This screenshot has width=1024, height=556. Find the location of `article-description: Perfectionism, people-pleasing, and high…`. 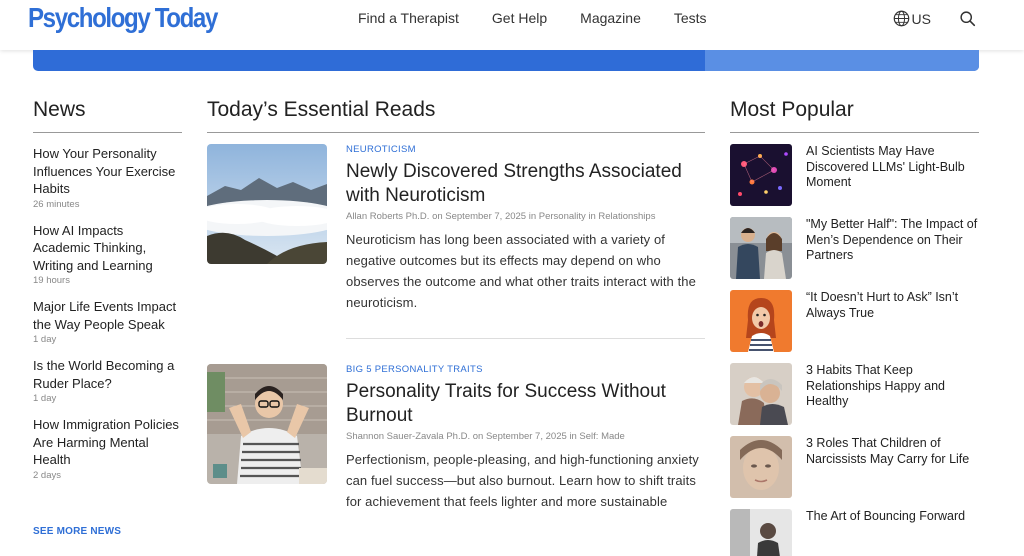

article-description: Perfectionism, people-pleasing, and high… is located at coordinates (522, 480).